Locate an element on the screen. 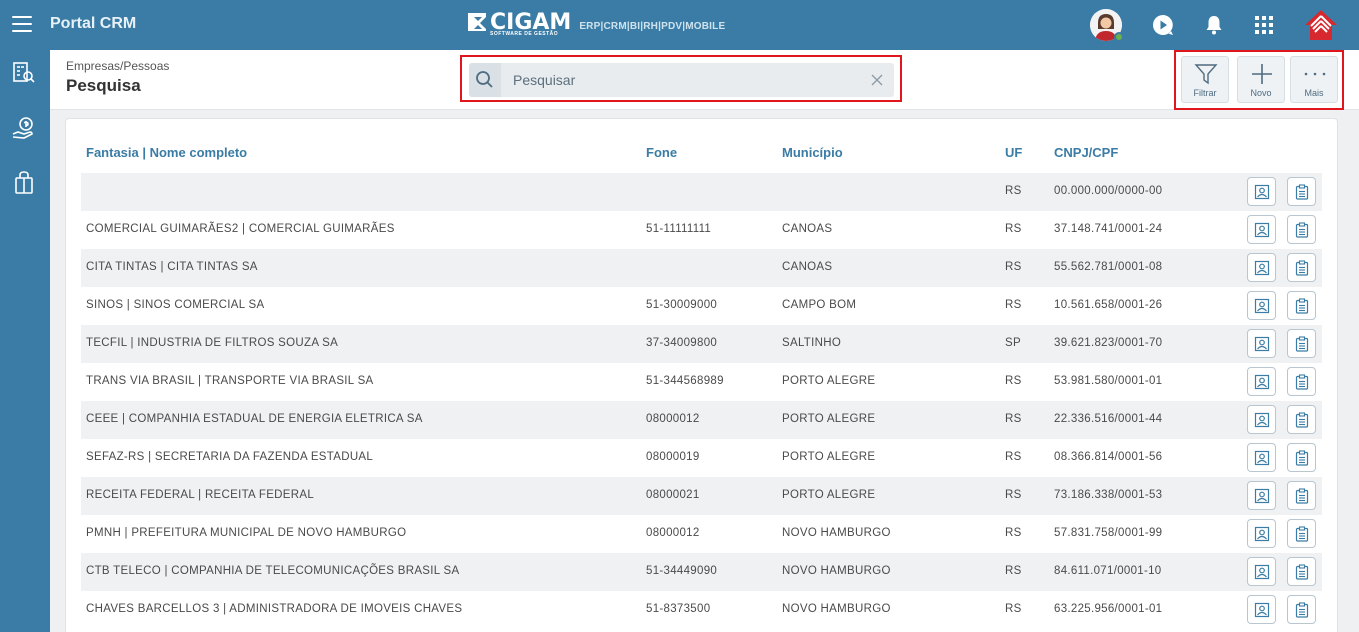 The image size is (1359, 632). more-button: Mais is located at coordinates (1314, 79).